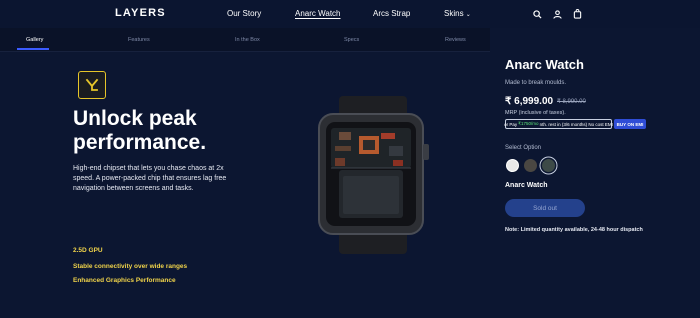 The image size is (700, 318). I want to click on watch-image, so click(373, 175).